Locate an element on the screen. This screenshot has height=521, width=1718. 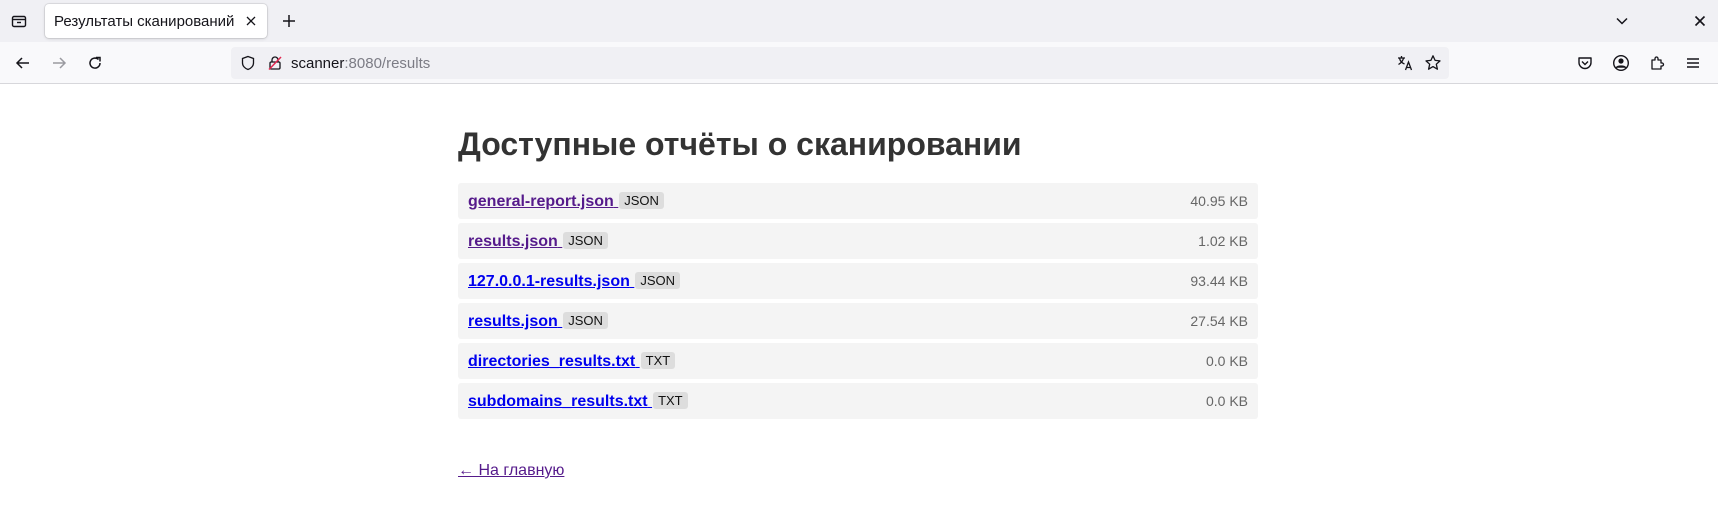
report-link: general-report.json JSON is located at coordinates (566, 201).